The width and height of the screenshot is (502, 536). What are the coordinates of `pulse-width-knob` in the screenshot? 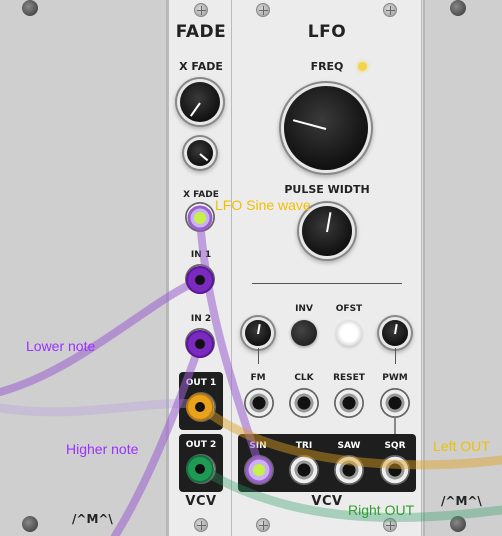 It's located at (327, 231).